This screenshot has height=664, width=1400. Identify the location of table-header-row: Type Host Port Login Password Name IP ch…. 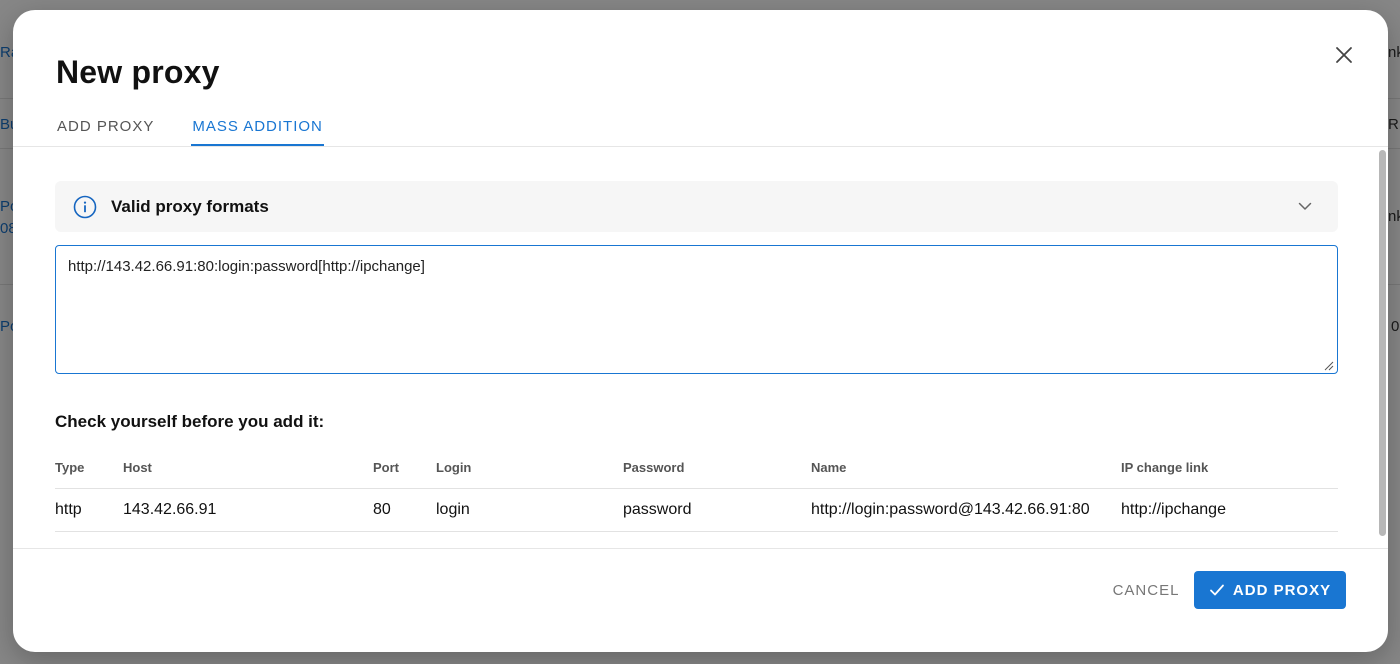
(696, 468).